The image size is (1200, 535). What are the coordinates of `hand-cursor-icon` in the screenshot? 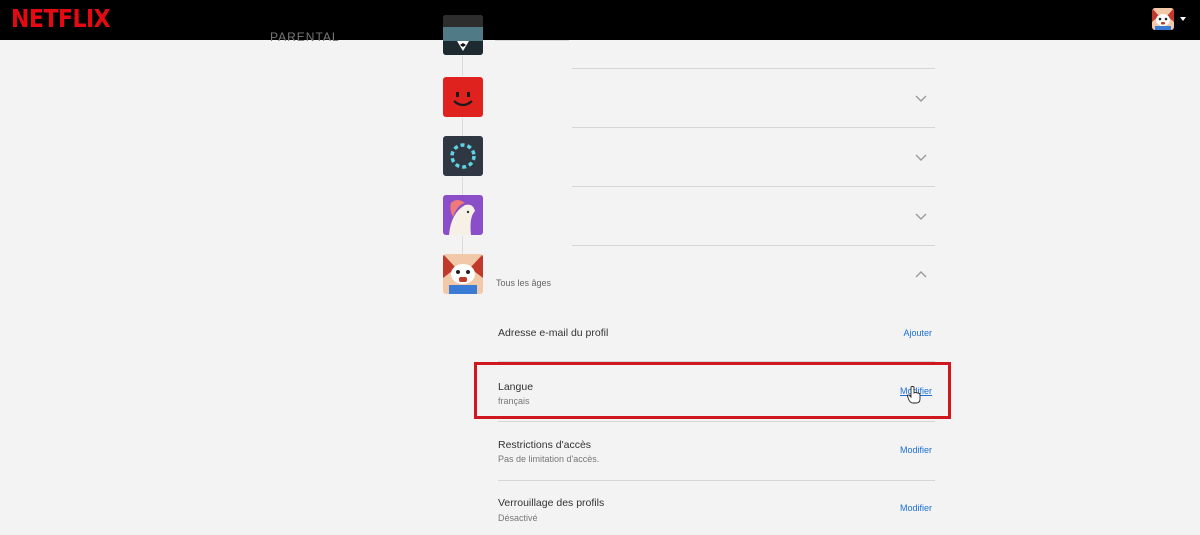 It's located at (914, 395).